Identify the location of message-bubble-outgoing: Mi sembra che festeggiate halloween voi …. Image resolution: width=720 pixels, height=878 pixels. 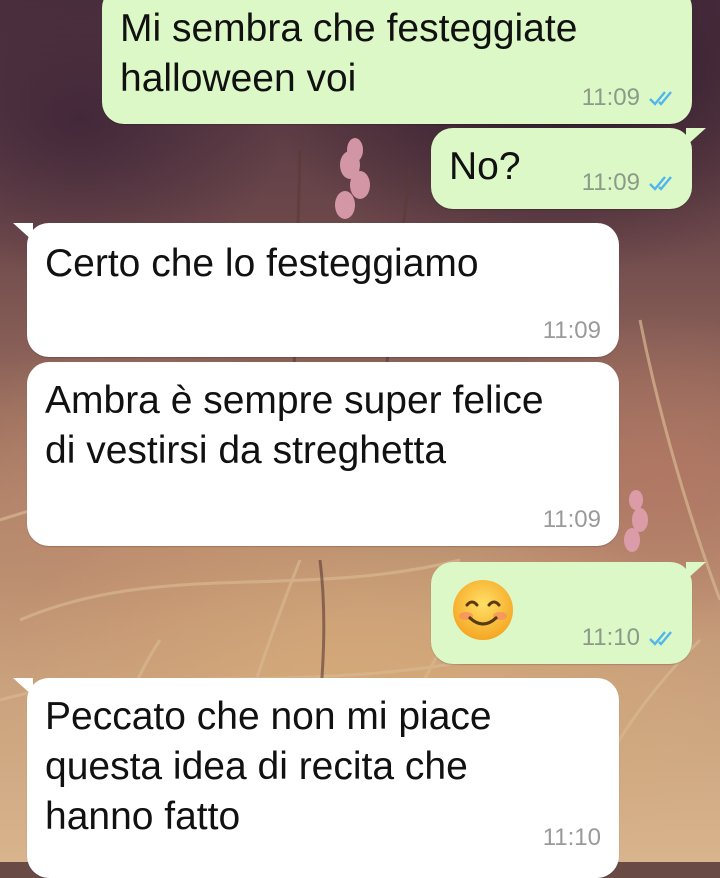
(397, 62).